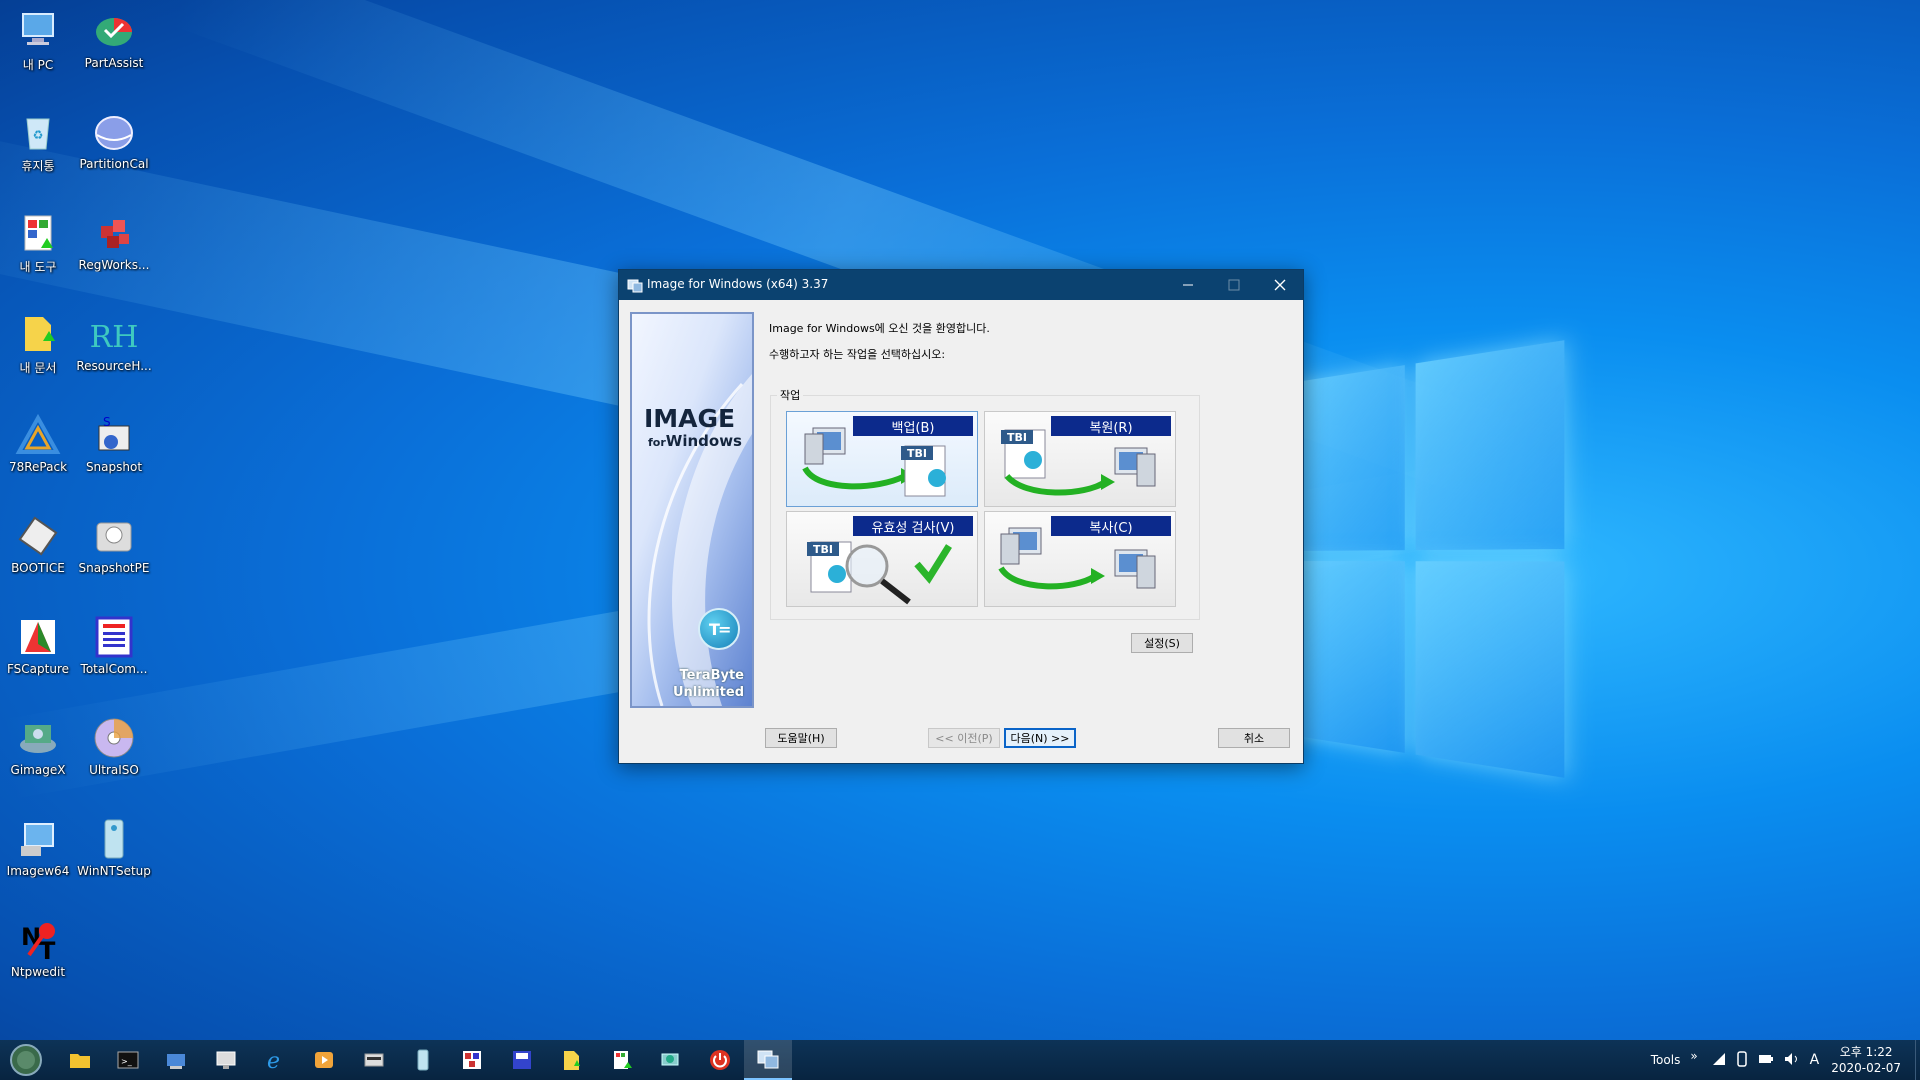  I want to click on taskbar-network, so click(670, 1060).